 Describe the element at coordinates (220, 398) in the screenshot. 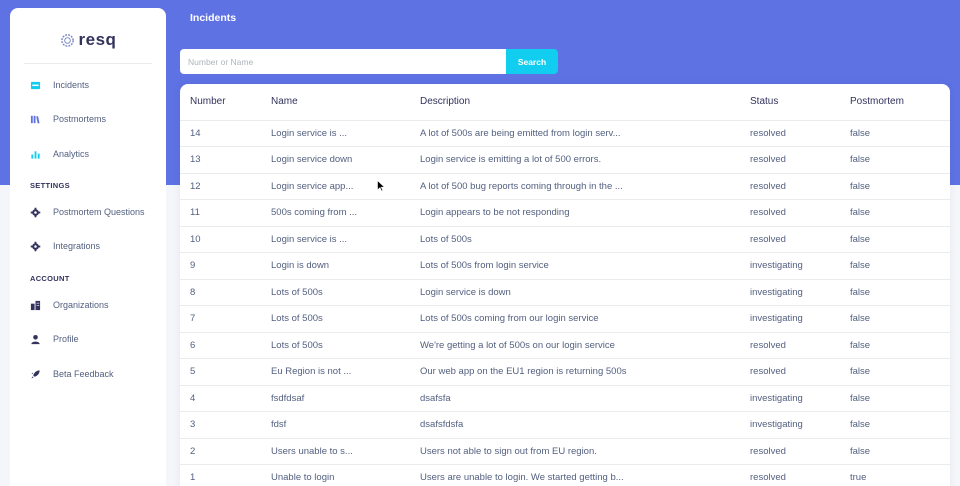

I see `cell-number: 4` at that location.